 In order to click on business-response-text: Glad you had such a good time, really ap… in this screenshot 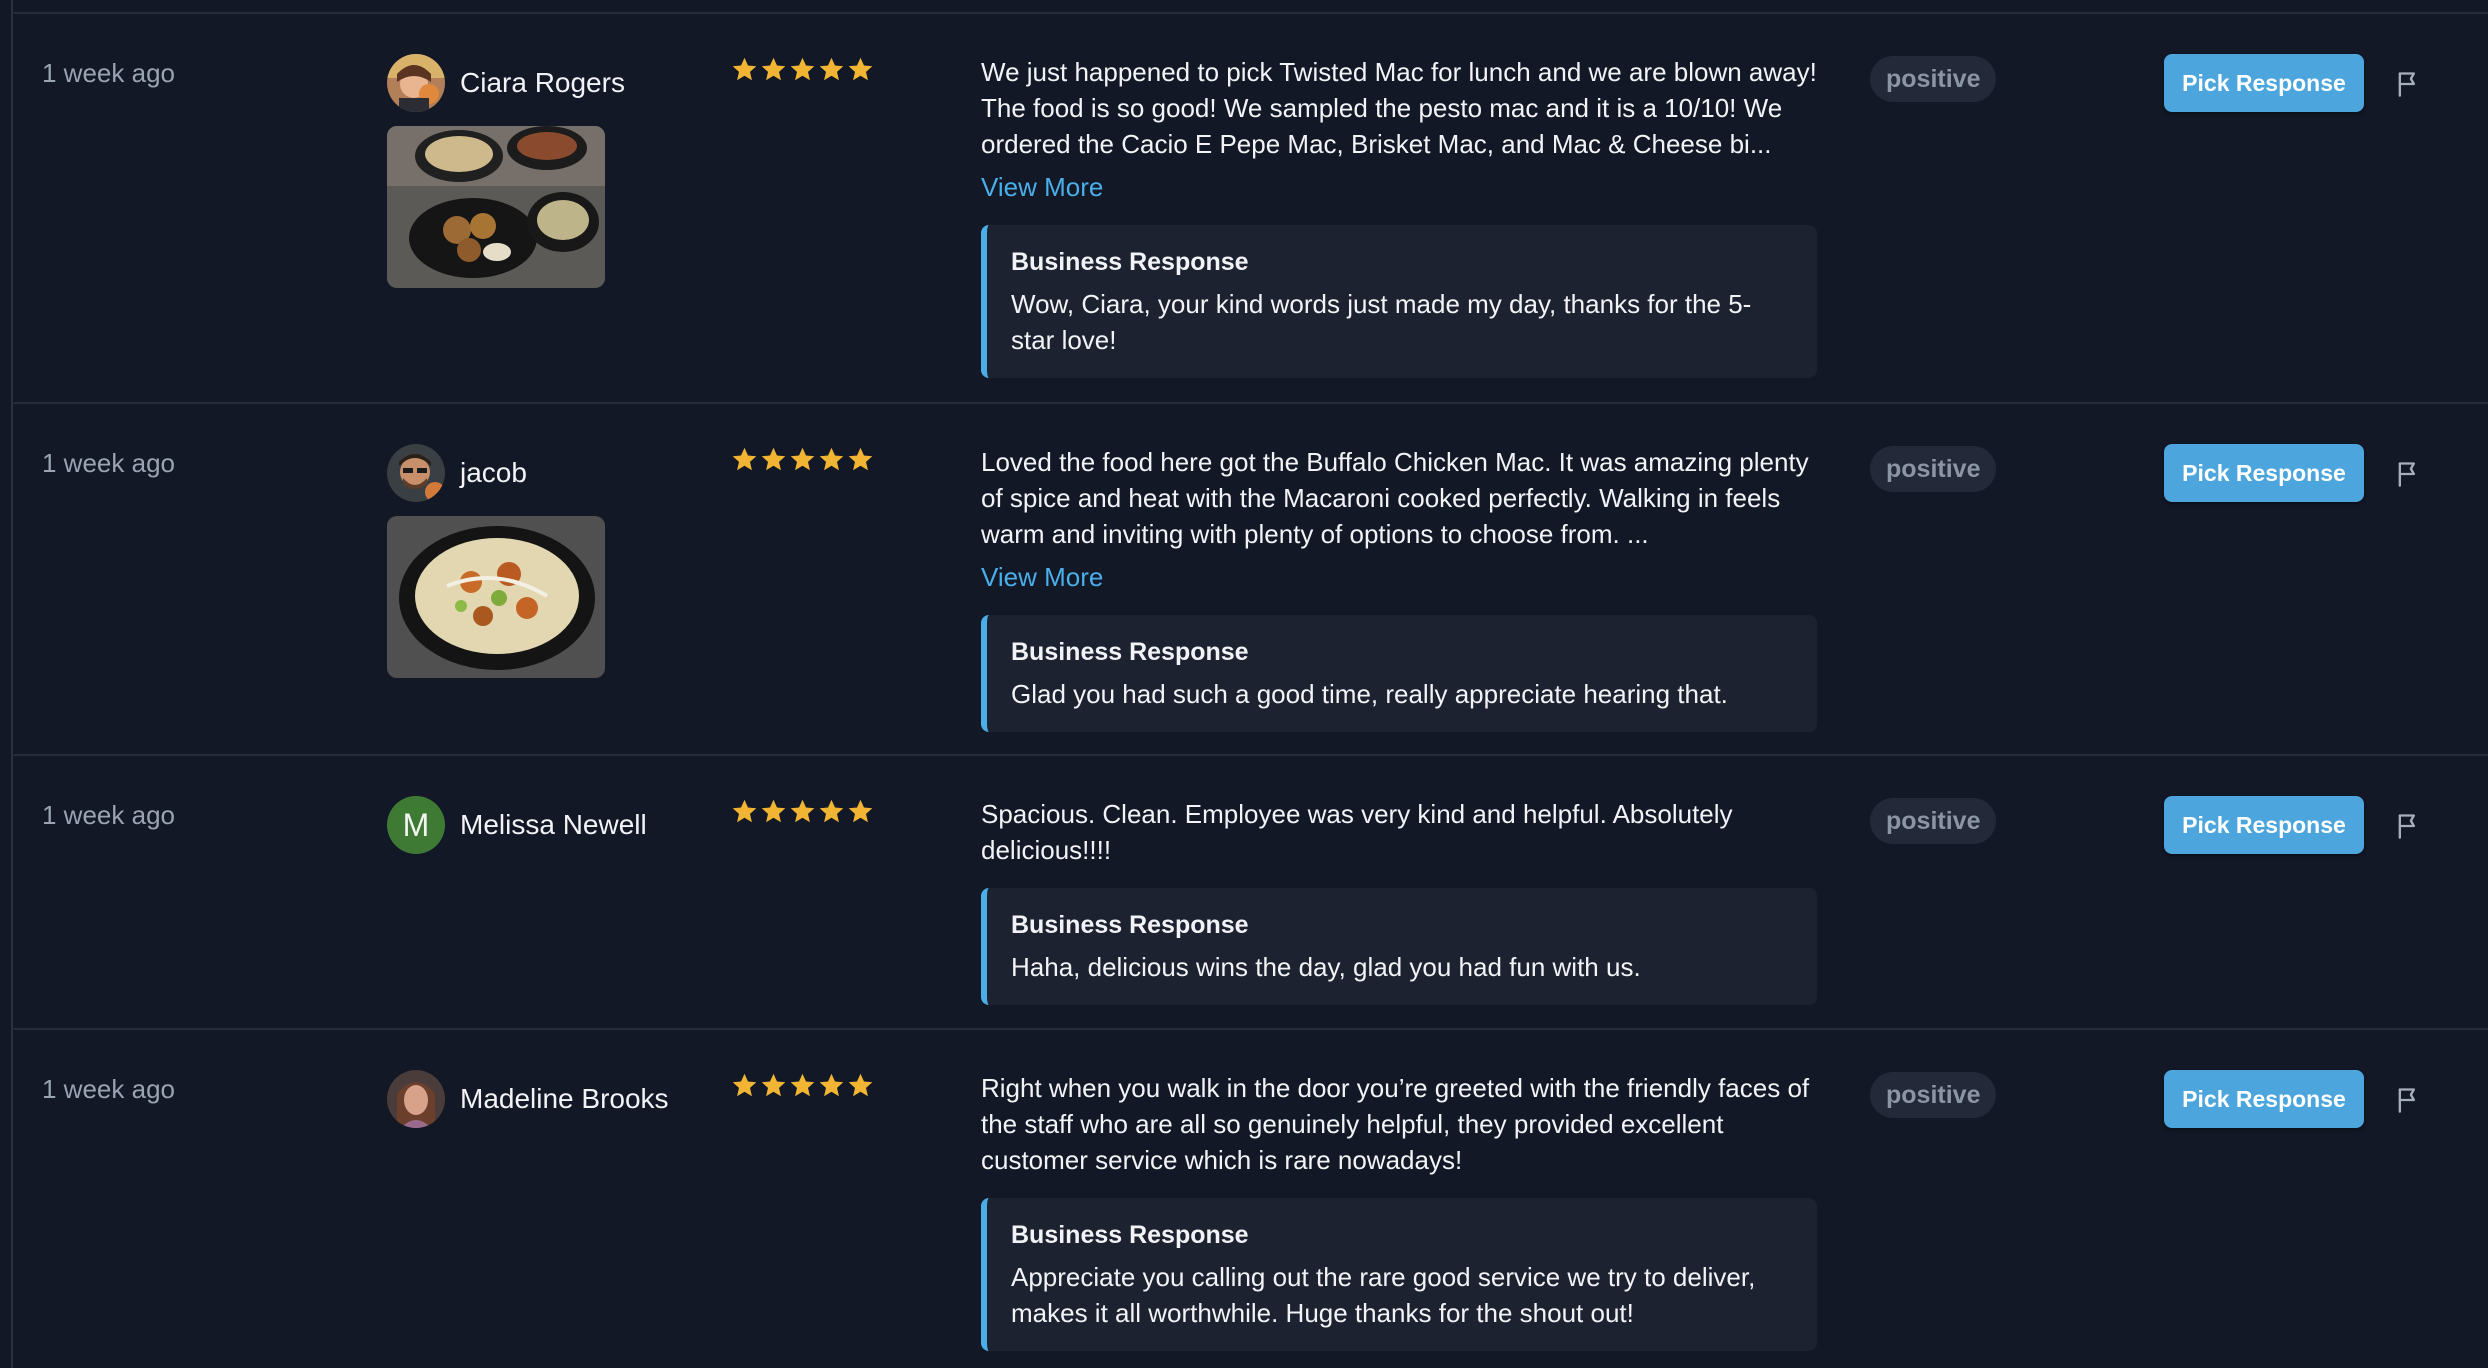, I will do `click(1369, 694)`.